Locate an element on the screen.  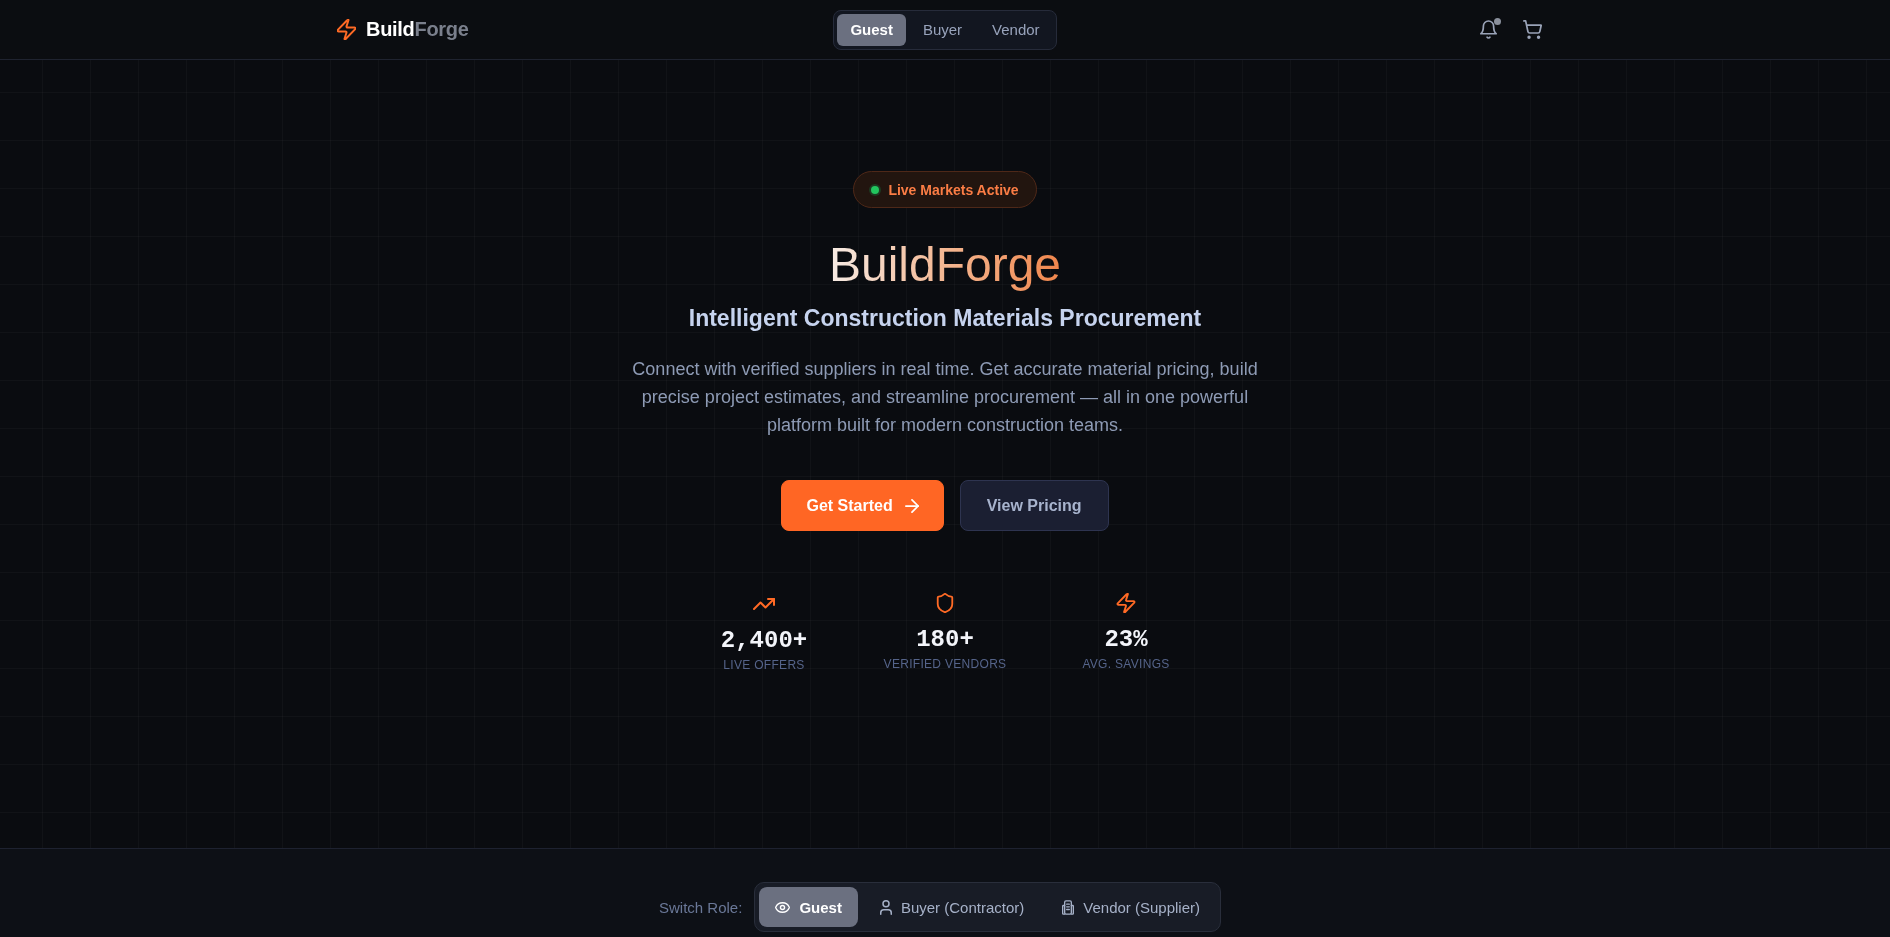
switch-role-label: Switch Role: is located at coordinates (701, 907).